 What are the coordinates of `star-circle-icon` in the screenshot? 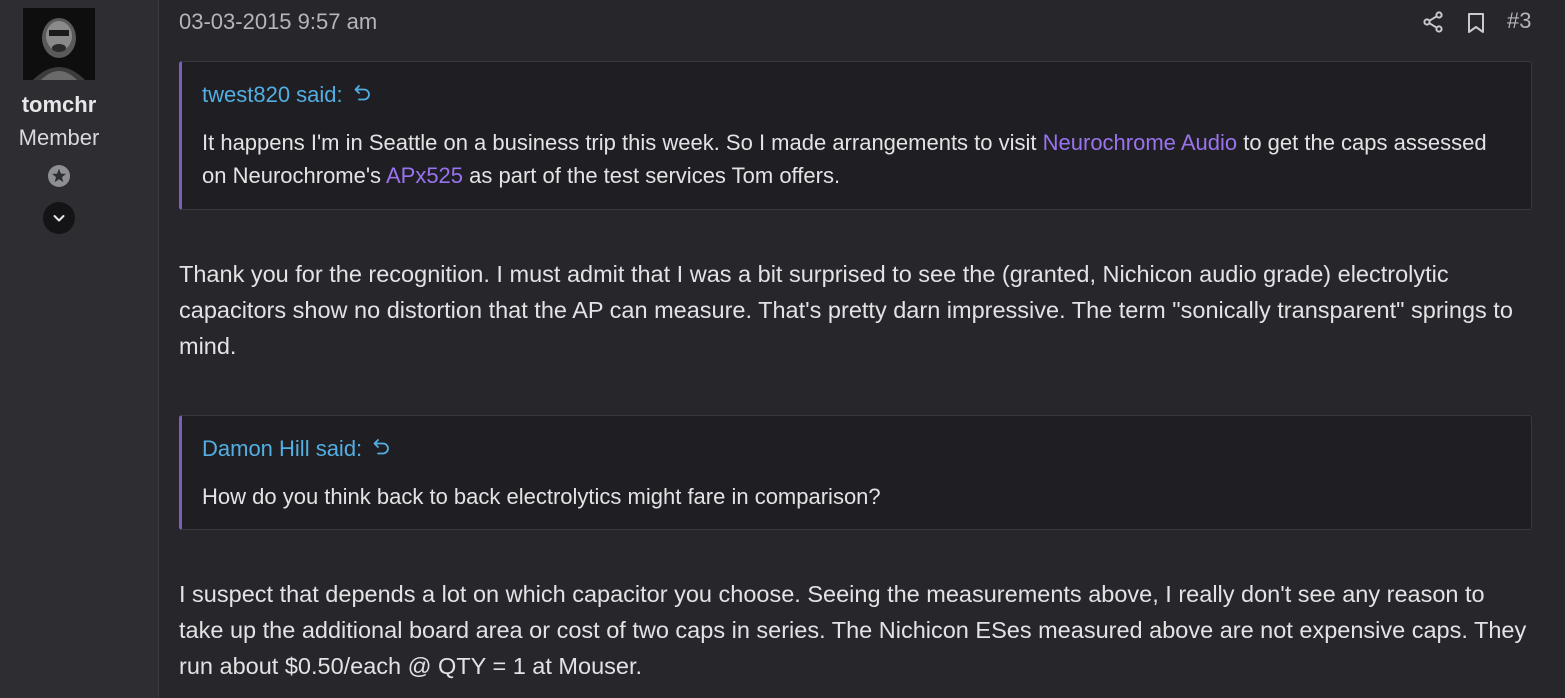 It's located at (59, 176).